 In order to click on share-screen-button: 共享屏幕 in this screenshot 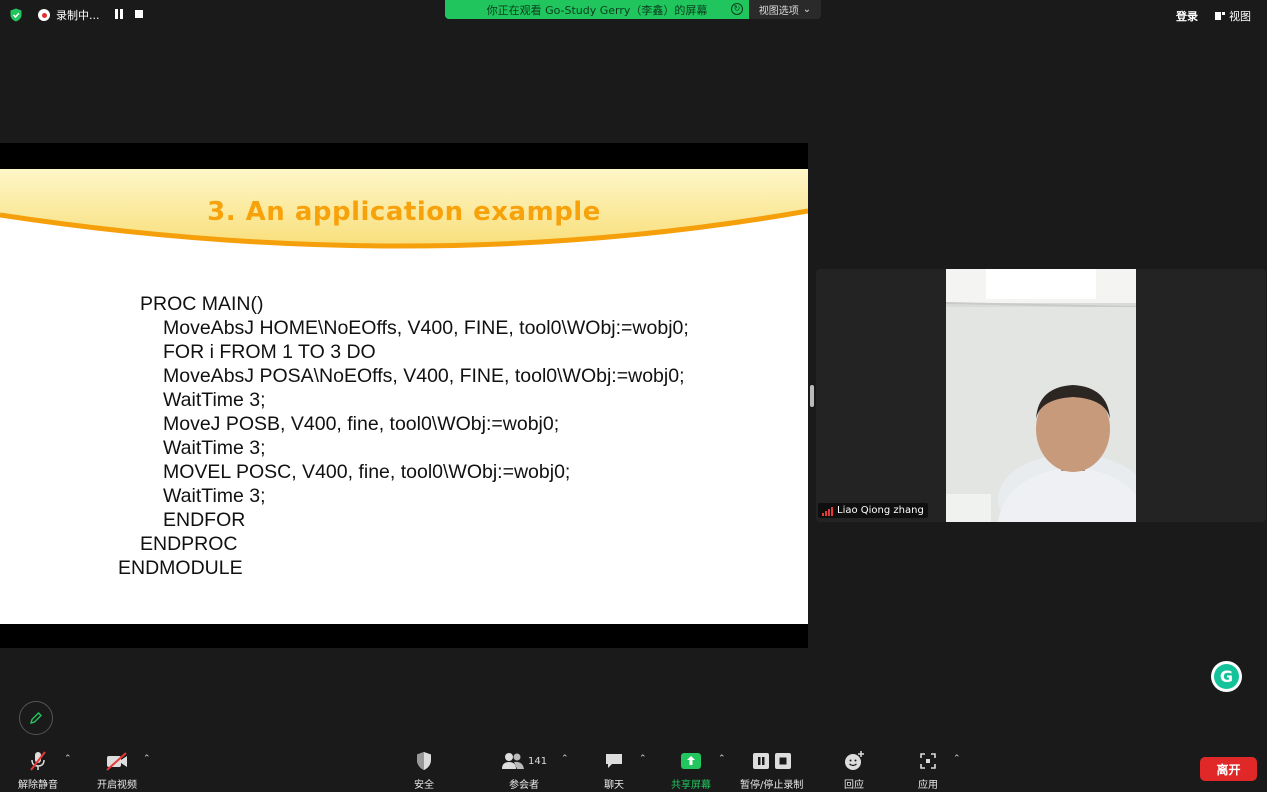, I will do `click(691, 770)`.